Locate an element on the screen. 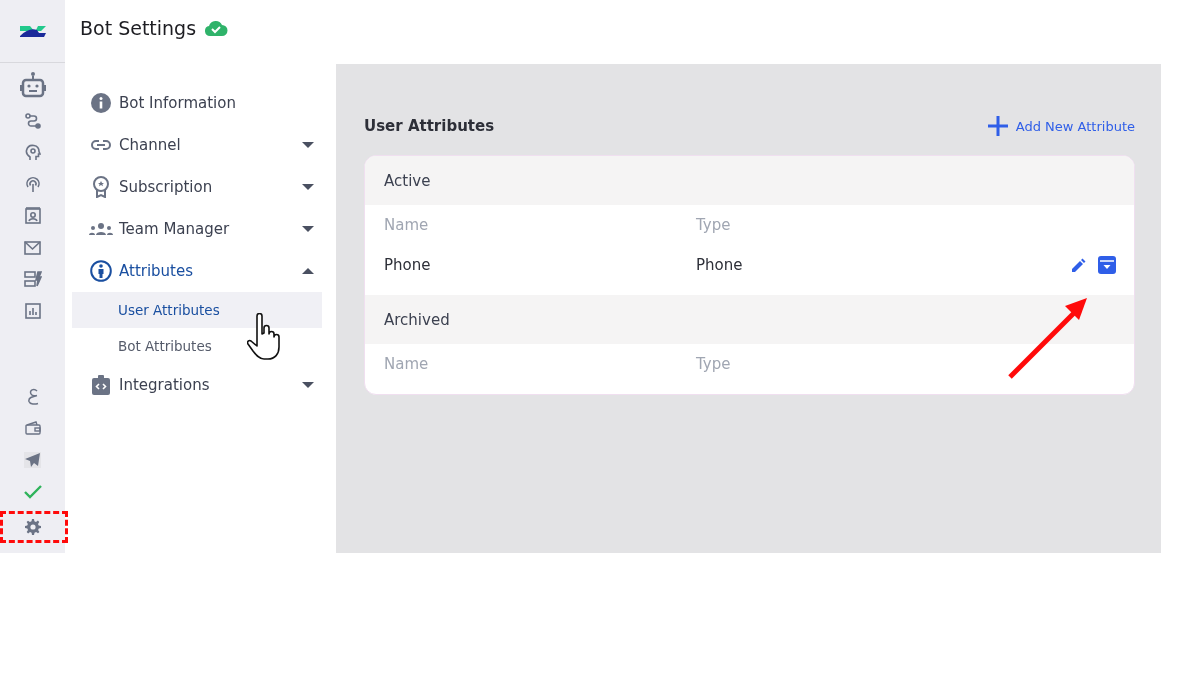 The width and height of the screenshot is (1196, 676). plus-icon is located at coordinates (997, 126).